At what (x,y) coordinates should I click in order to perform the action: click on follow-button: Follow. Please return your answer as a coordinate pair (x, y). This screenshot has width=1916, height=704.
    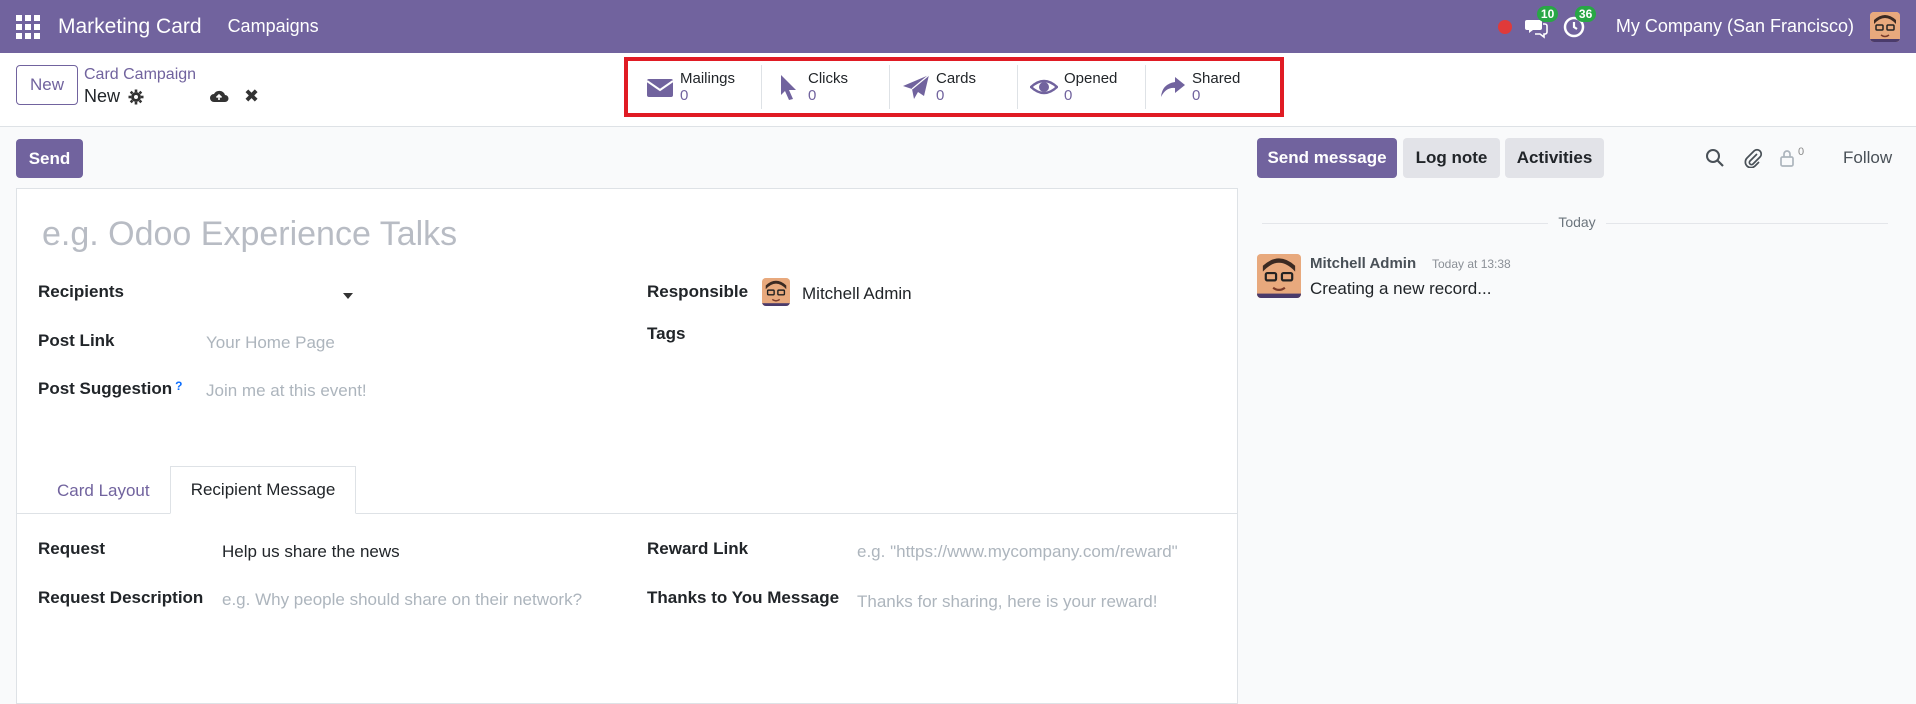
    Looking at the image, I should click on (1867, 158).